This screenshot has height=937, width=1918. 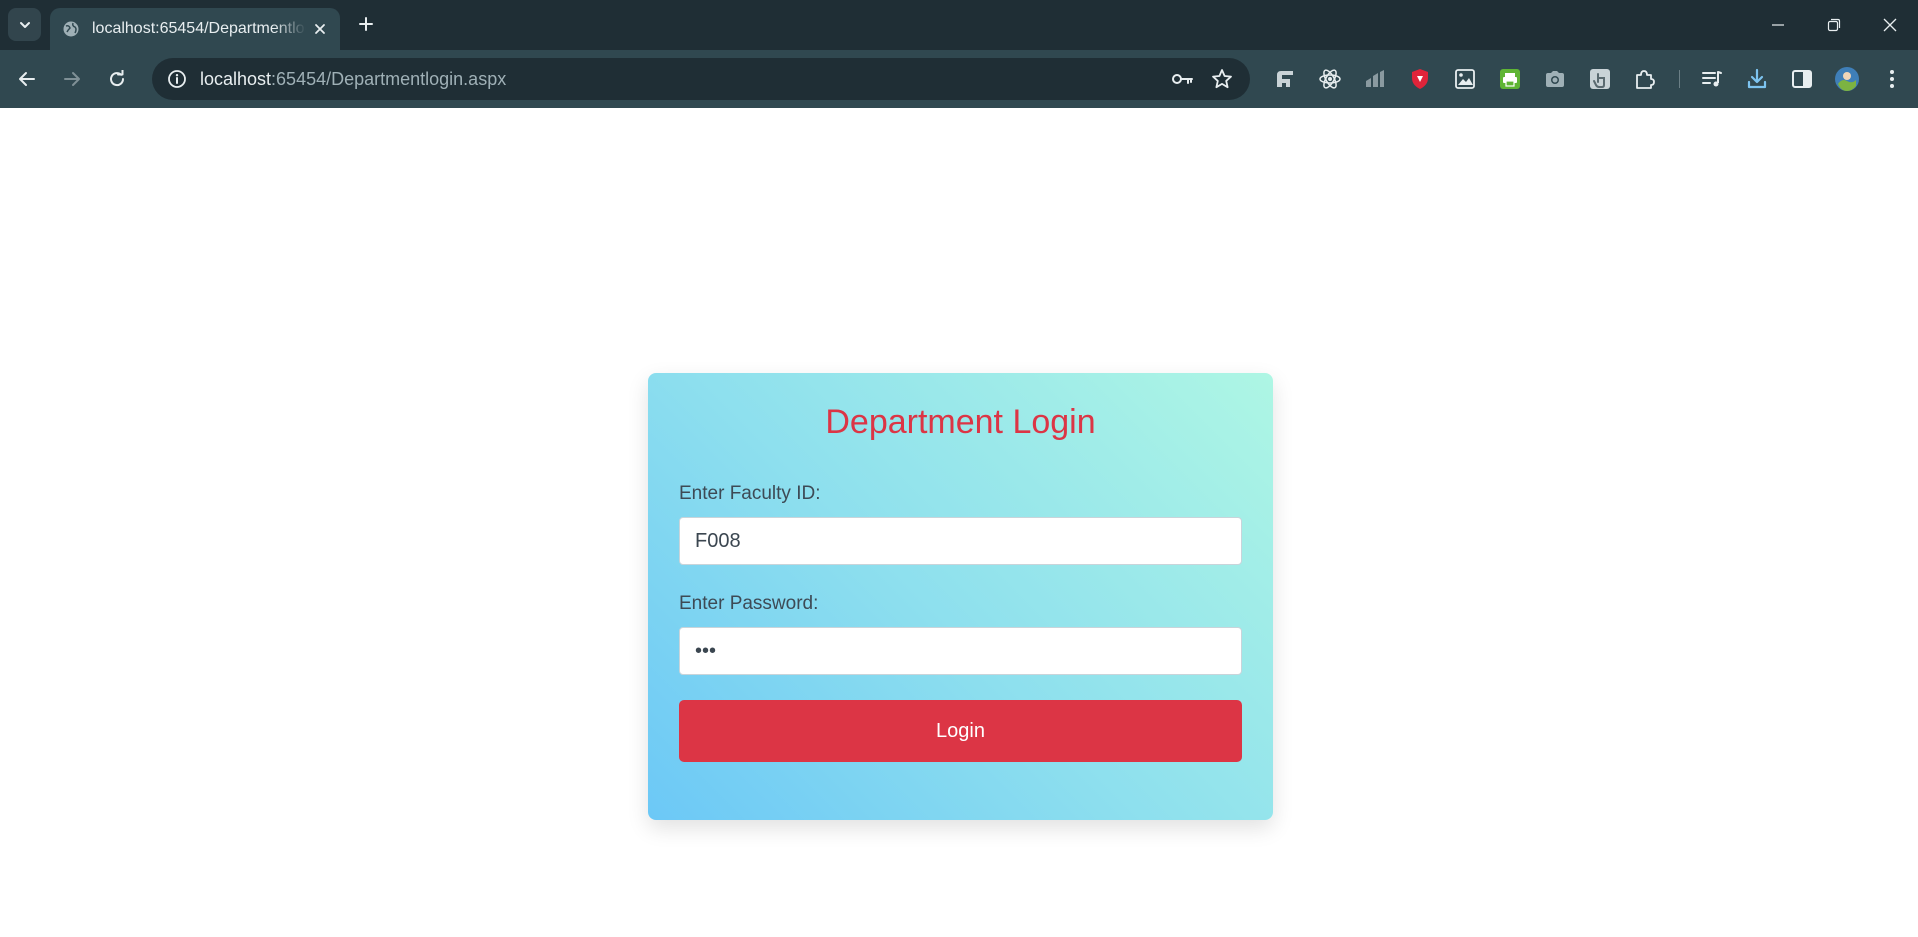 What do you see at coordinates (1285, 79) in the screenshot?
I see `extension-g-icon` at bounding box center [1285, 79].